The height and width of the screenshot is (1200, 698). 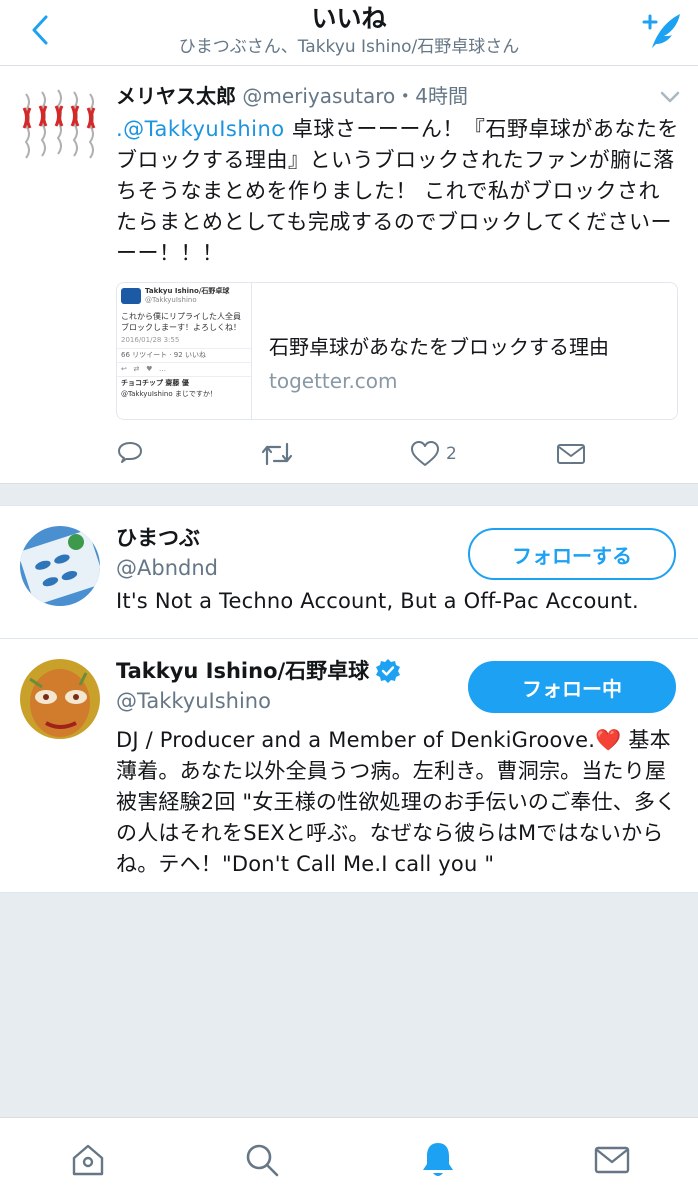 What do you see at coordinates (167, 568) in the screenshot?
I see `user-handle: @Abndnd` at bounding box center [167, 568].